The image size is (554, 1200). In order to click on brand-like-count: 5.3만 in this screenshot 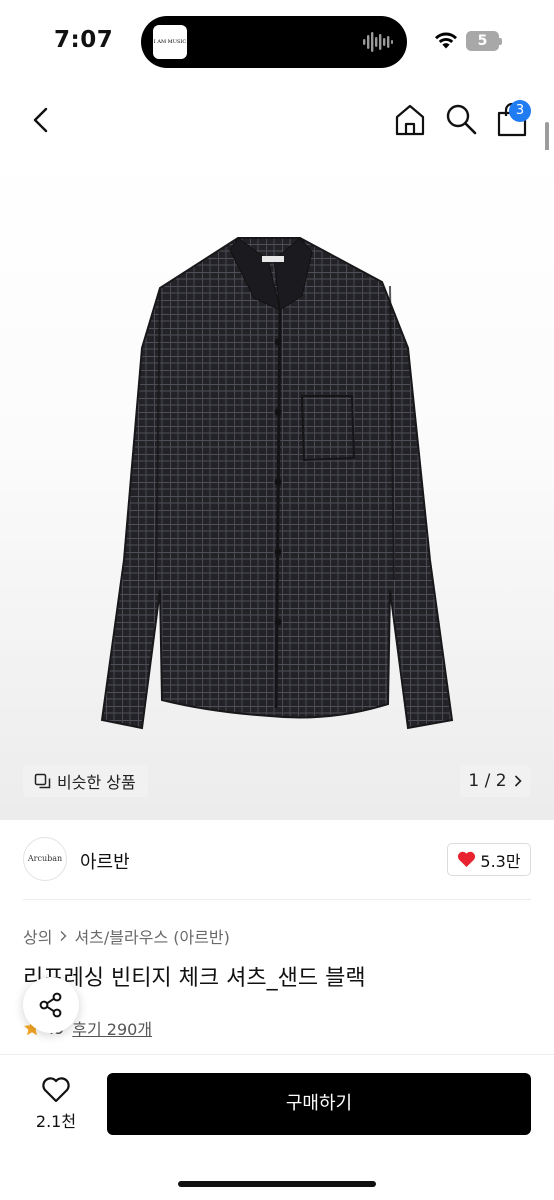, I will do `click(500, 861)`.